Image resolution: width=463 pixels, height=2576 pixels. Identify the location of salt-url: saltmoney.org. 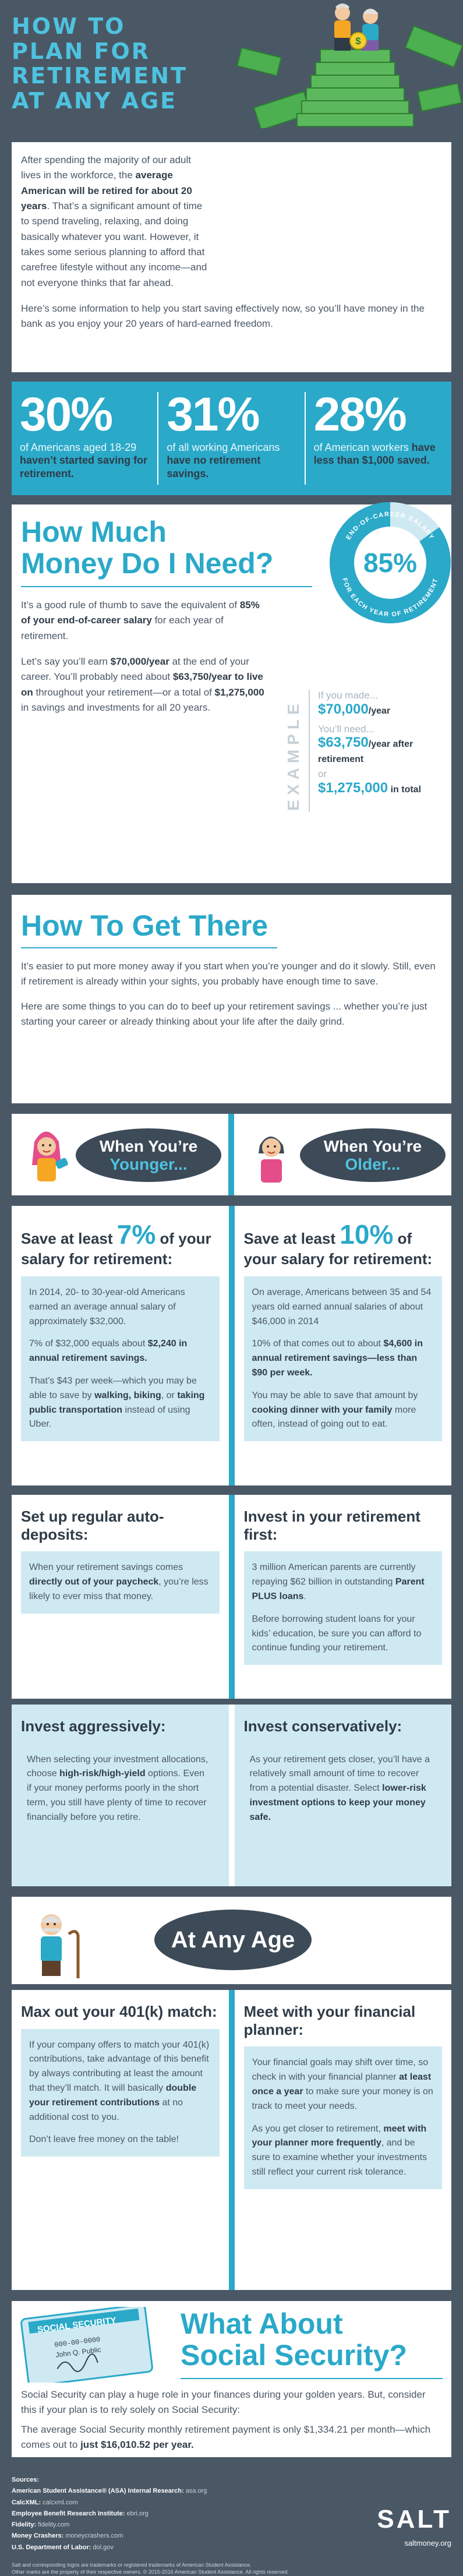
(412, 2543).